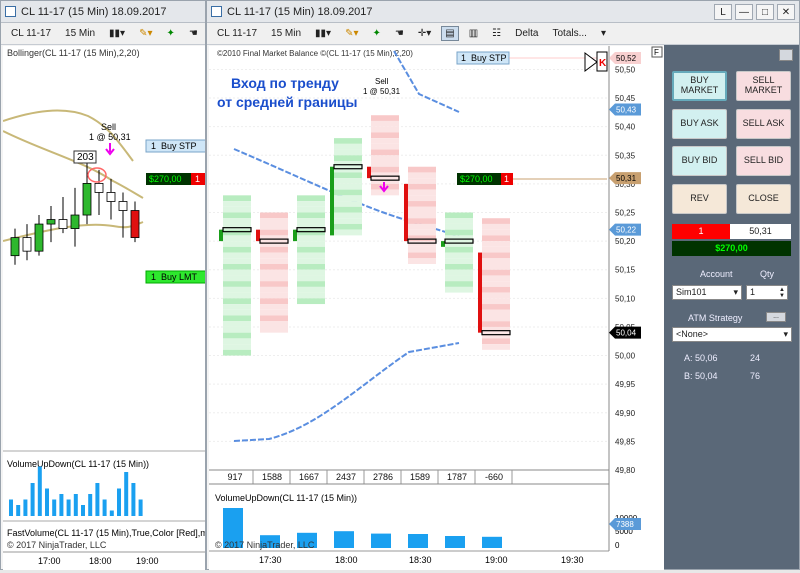 The image size is (800, 573). What do you see at coordinates (786, 55) in the screenshot?
I see `panel-collapse-button` at bounding box center [786, 55].